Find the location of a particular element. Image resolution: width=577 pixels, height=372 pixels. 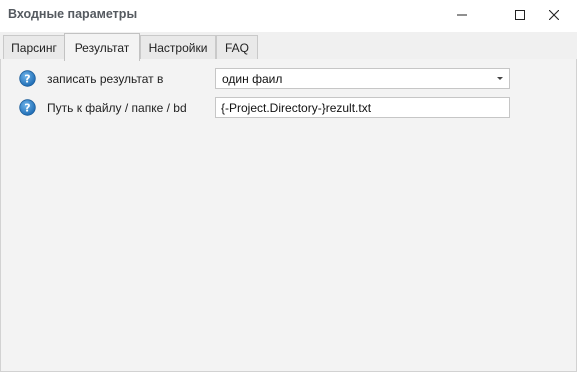

tab-faq: FAQ is located at coordinates (237, 47).